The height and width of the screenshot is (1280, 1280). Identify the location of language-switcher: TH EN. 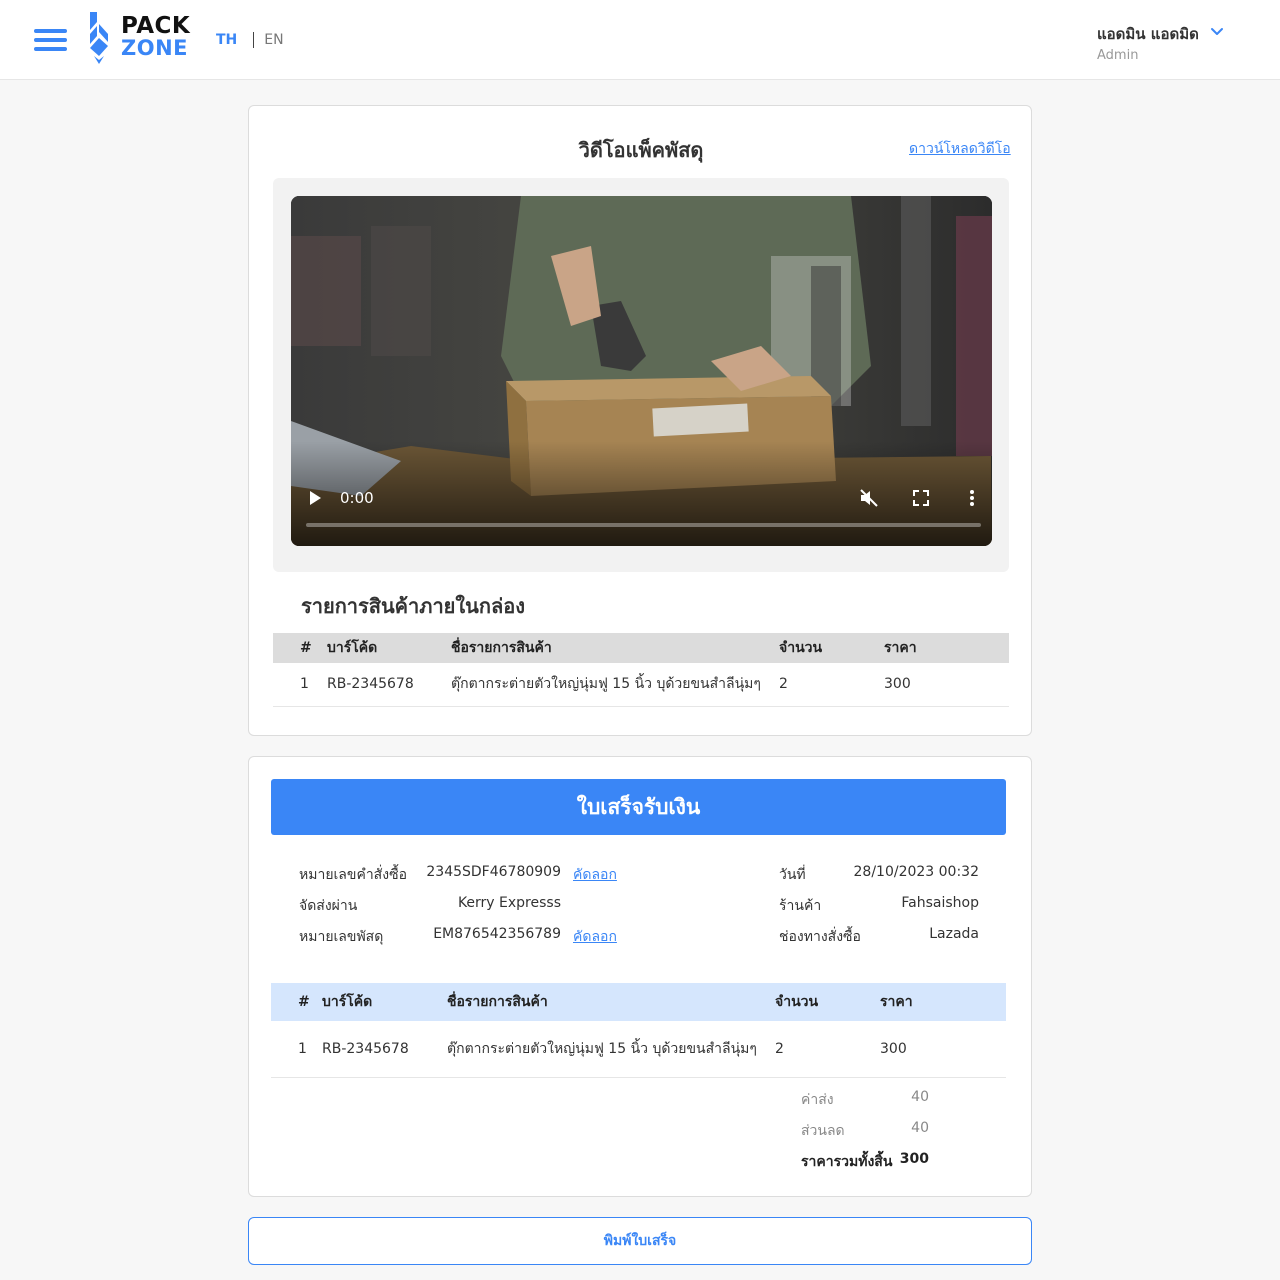
(250, 40).